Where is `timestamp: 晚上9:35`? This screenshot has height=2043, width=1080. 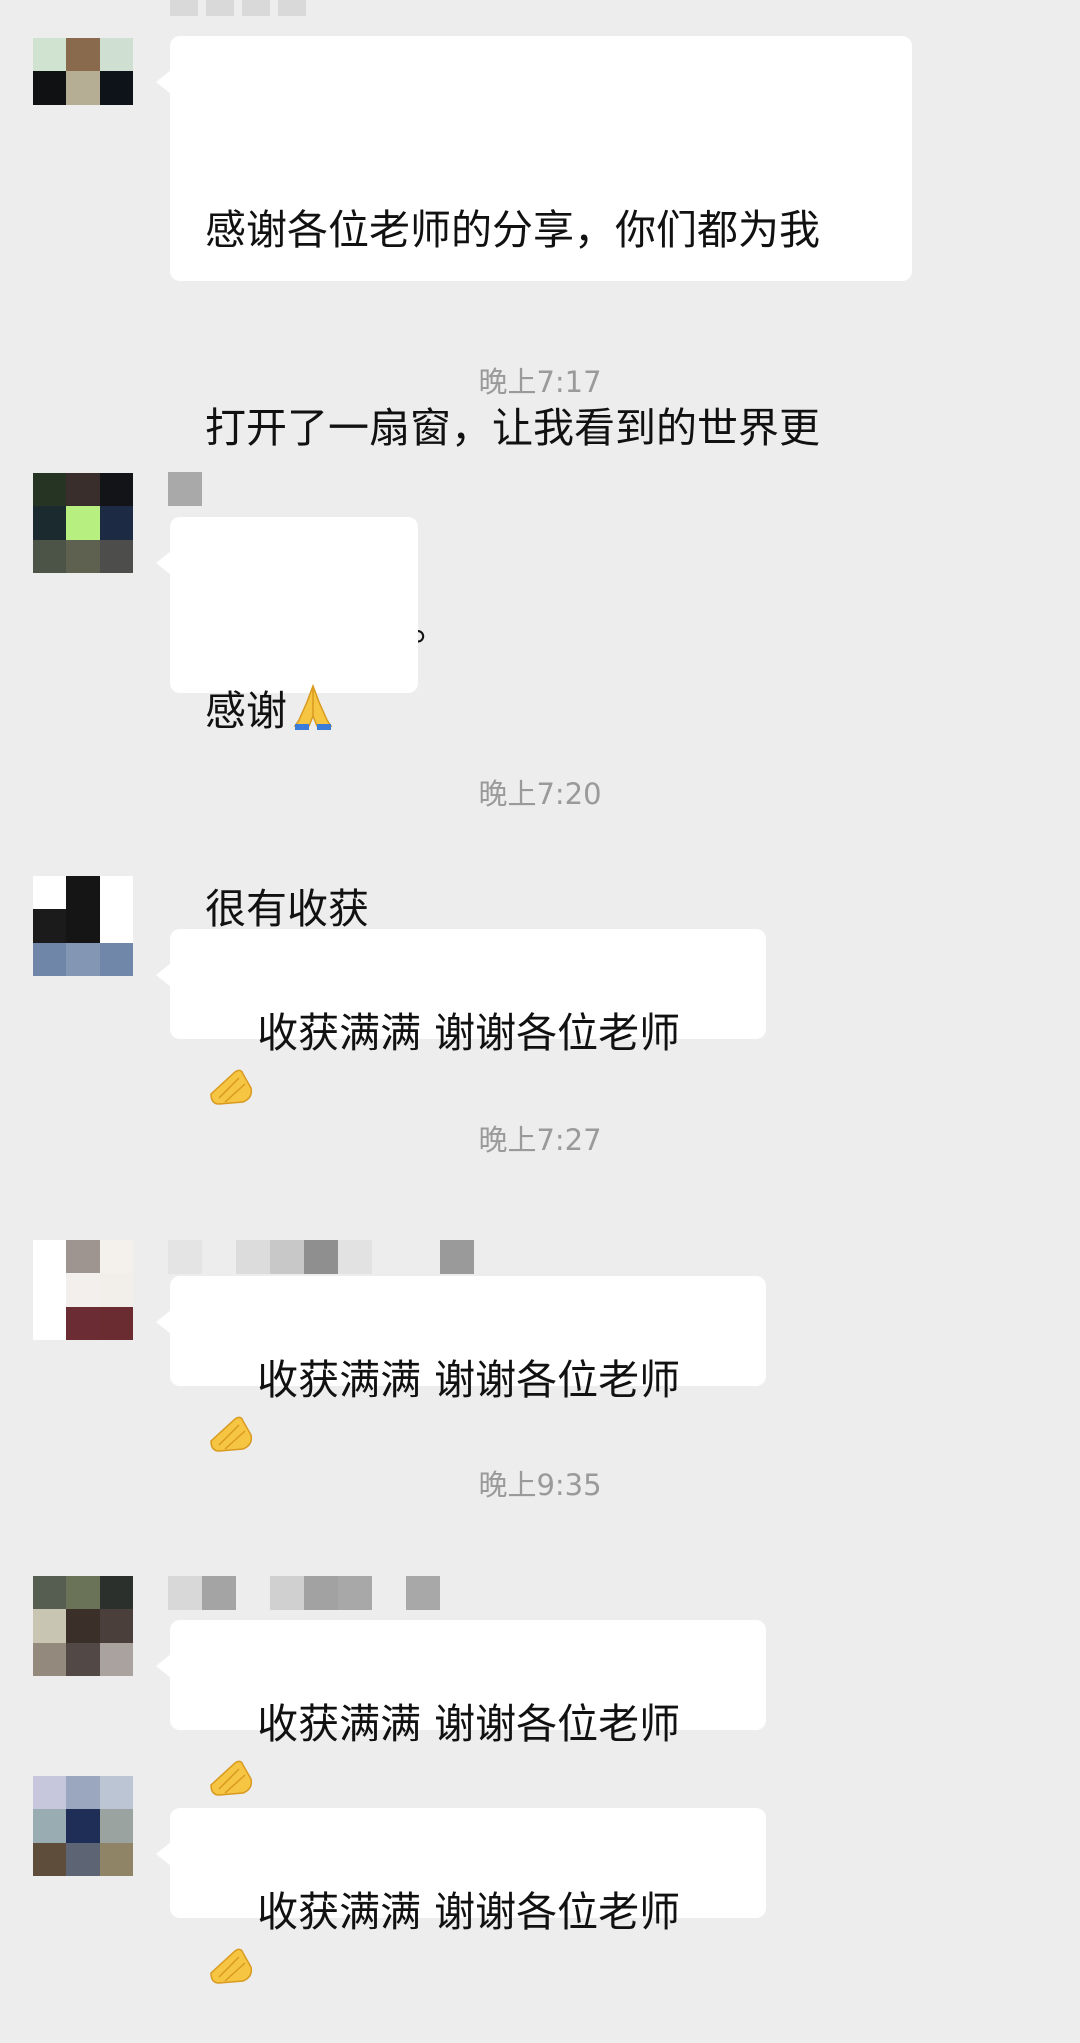 timestamp: 晚上9:35 is located at coordinates (540, 1485).